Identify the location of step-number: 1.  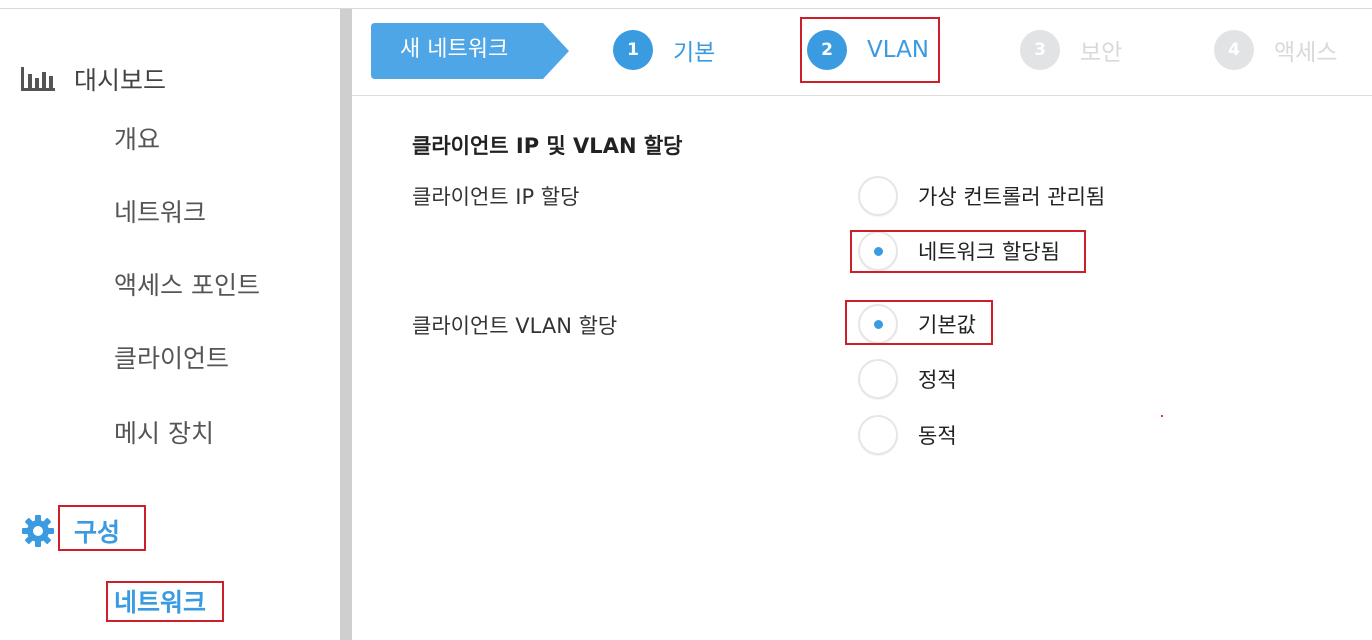
(633, 50).